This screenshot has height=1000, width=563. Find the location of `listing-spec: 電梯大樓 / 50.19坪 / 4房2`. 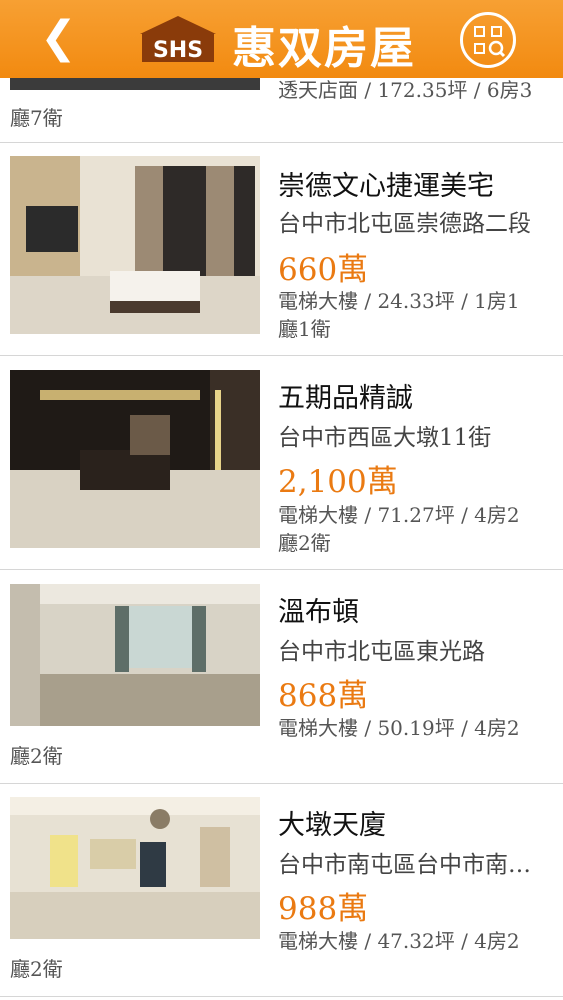

listing-spec: 電梯大樓 / 50.19坪 / 4房2 is located at coordinates (399, 728).